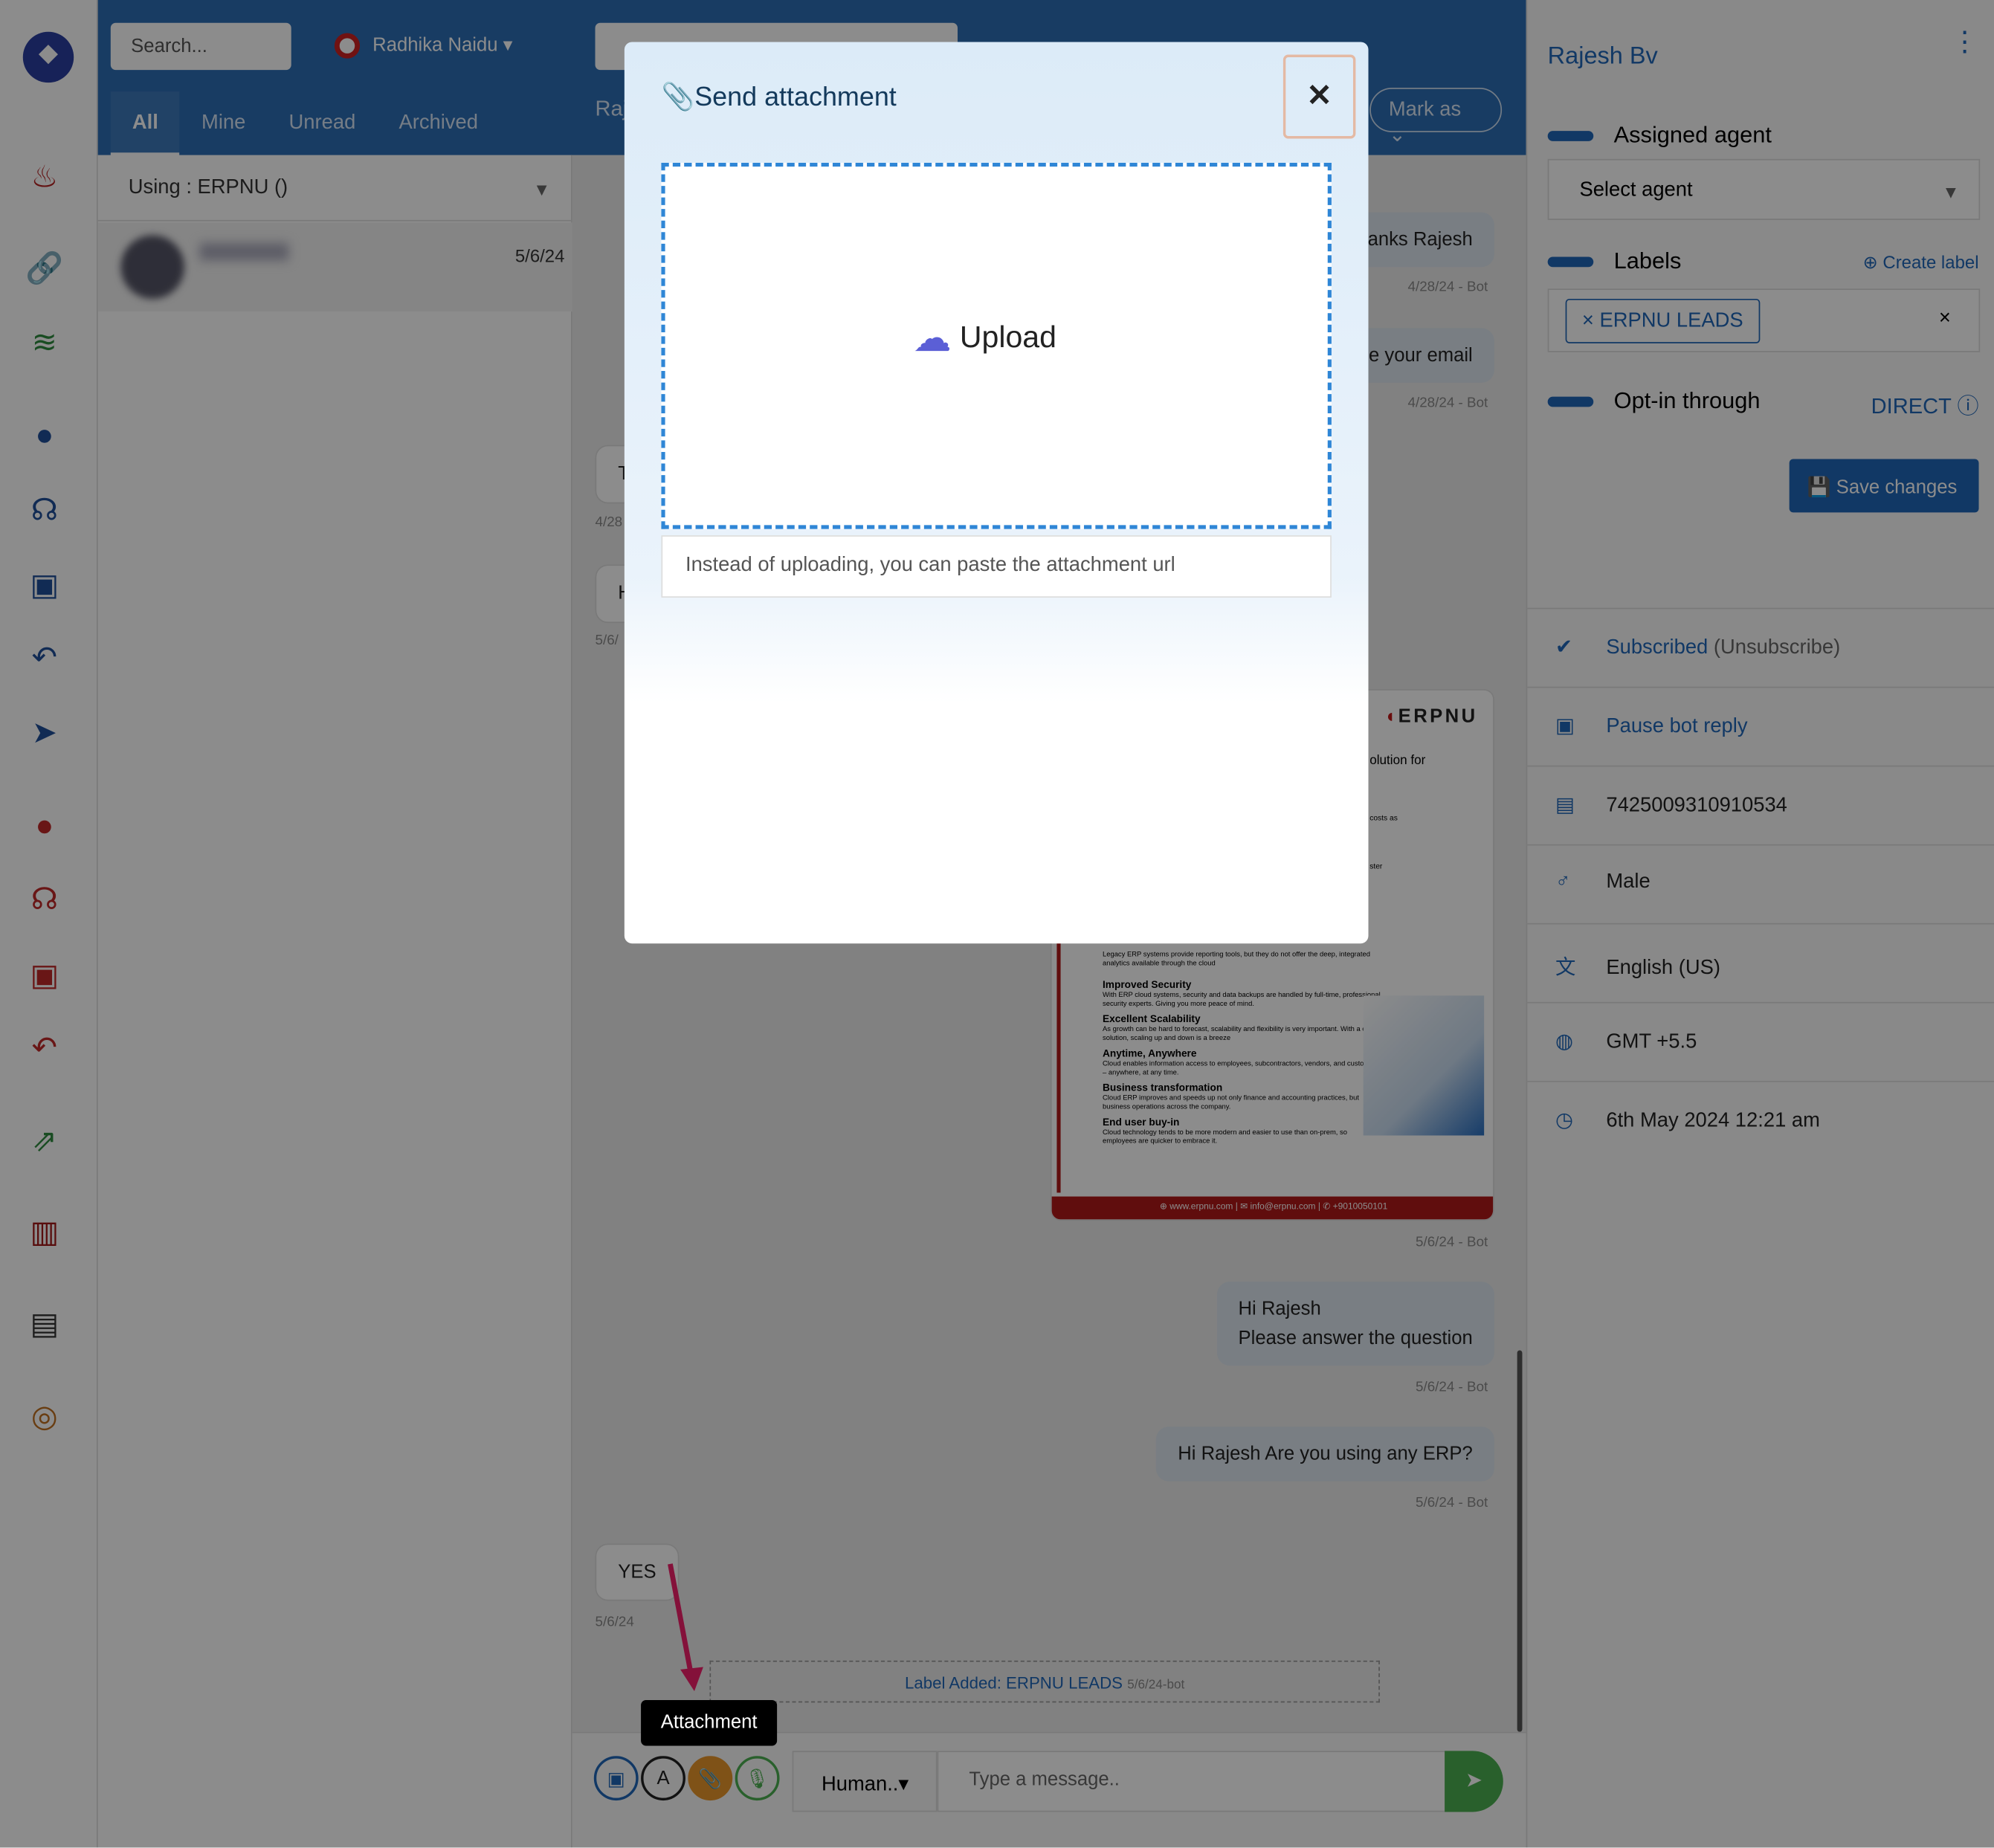 The width and height of the screenshot is (1994, 1848). Describe the element at coordinates (678, 98) in the screenshot. I see `paperclip-icon: 📎` at that location.